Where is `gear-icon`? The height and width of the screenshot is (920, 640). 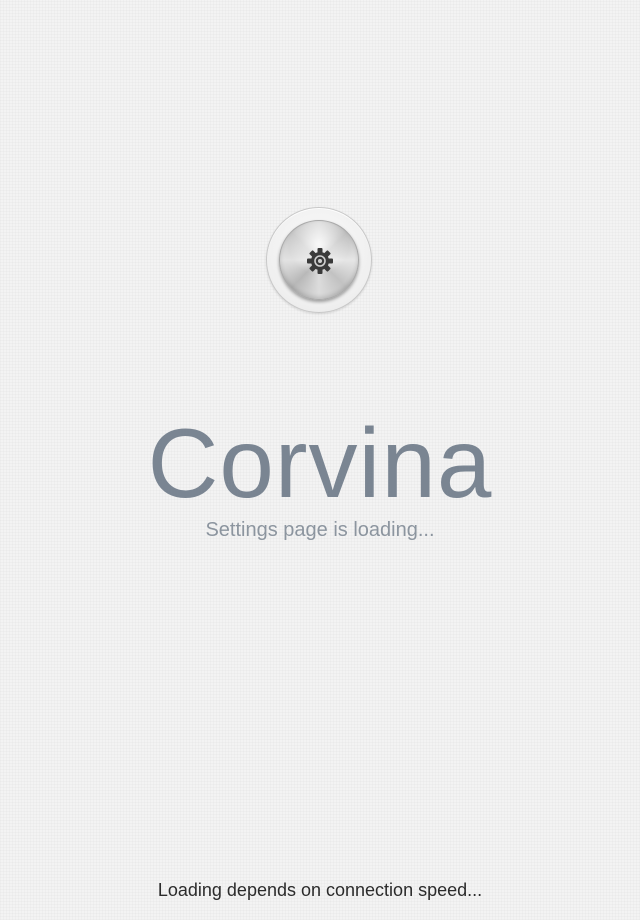 gear-icon is located at coordinates (320, 261).